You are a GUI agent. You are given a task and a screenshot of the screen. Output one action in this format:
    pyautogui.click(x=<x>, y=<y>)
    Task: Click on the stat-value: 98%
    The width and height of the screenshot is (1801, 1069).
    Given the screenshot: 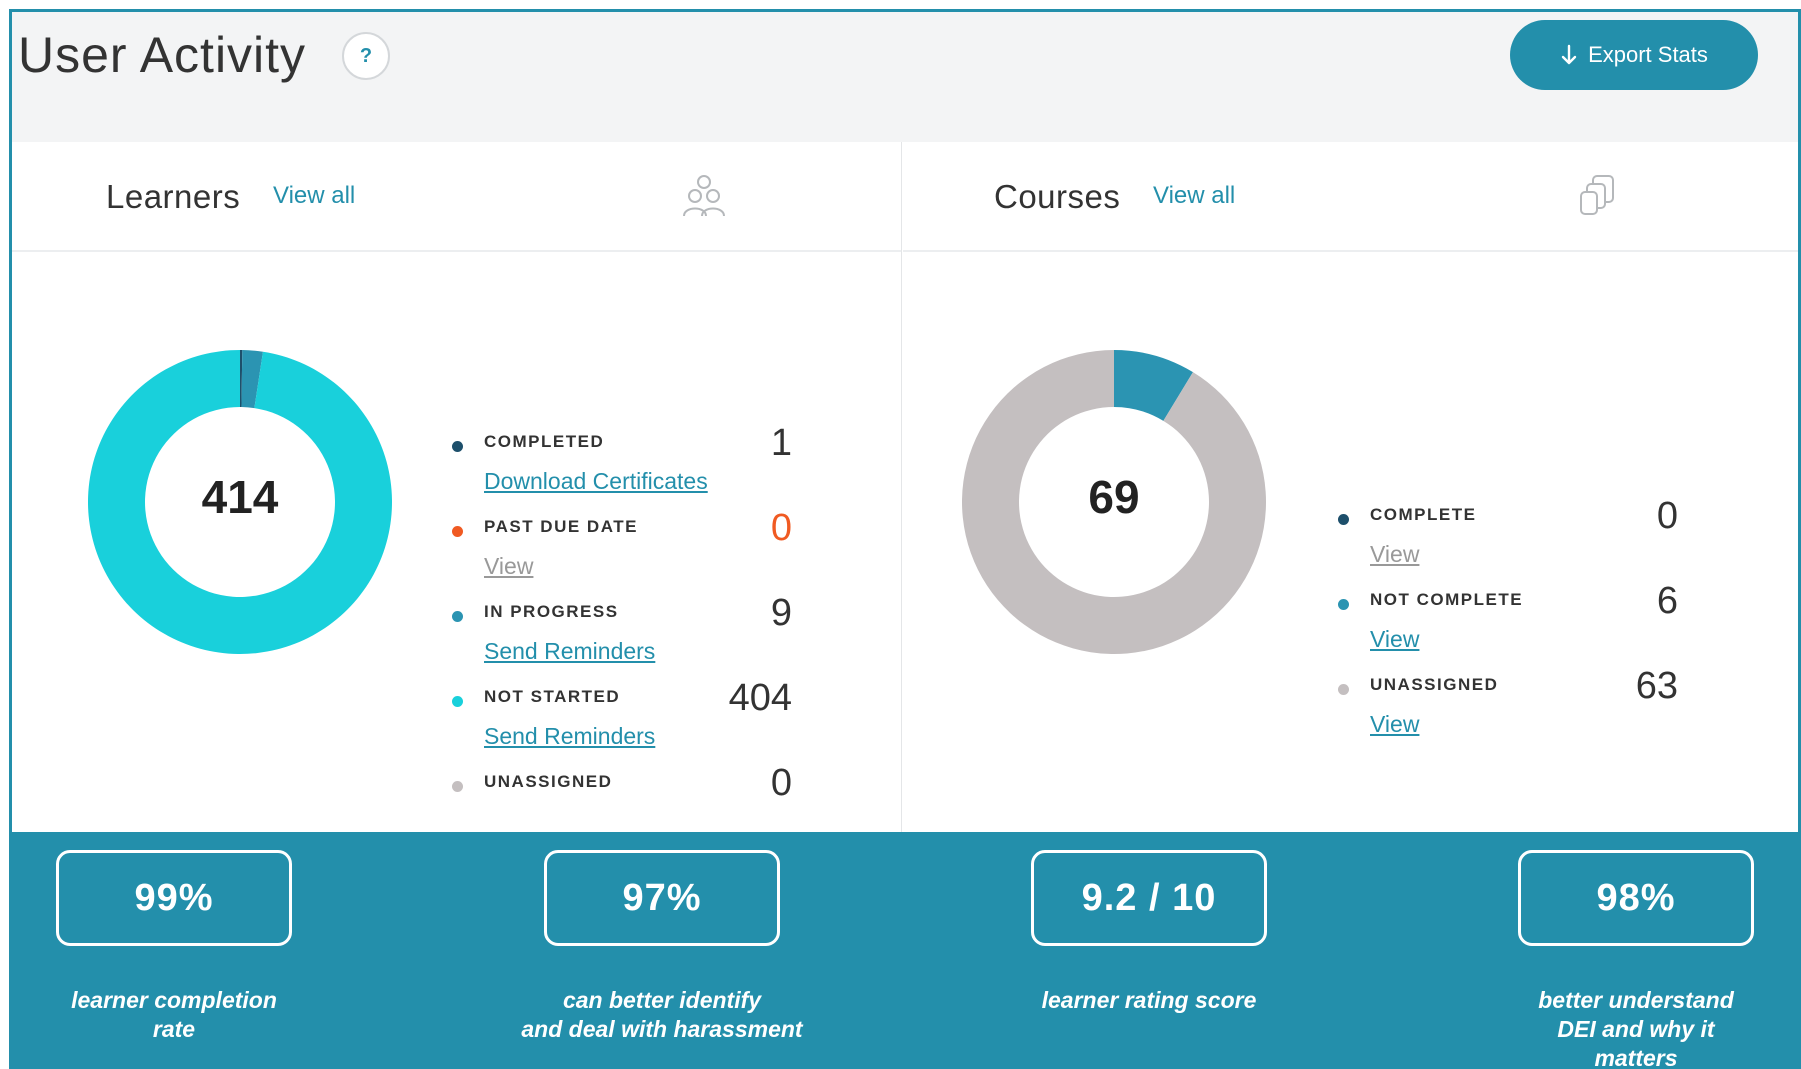 What is the action you would take?
    pyautogui.click(x=1636, y=898)
    